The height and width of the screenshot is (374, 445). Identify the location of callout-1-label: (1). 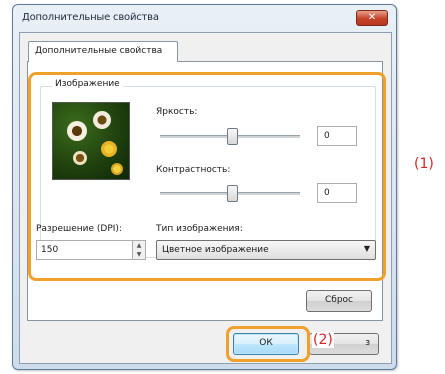
(424, 164).